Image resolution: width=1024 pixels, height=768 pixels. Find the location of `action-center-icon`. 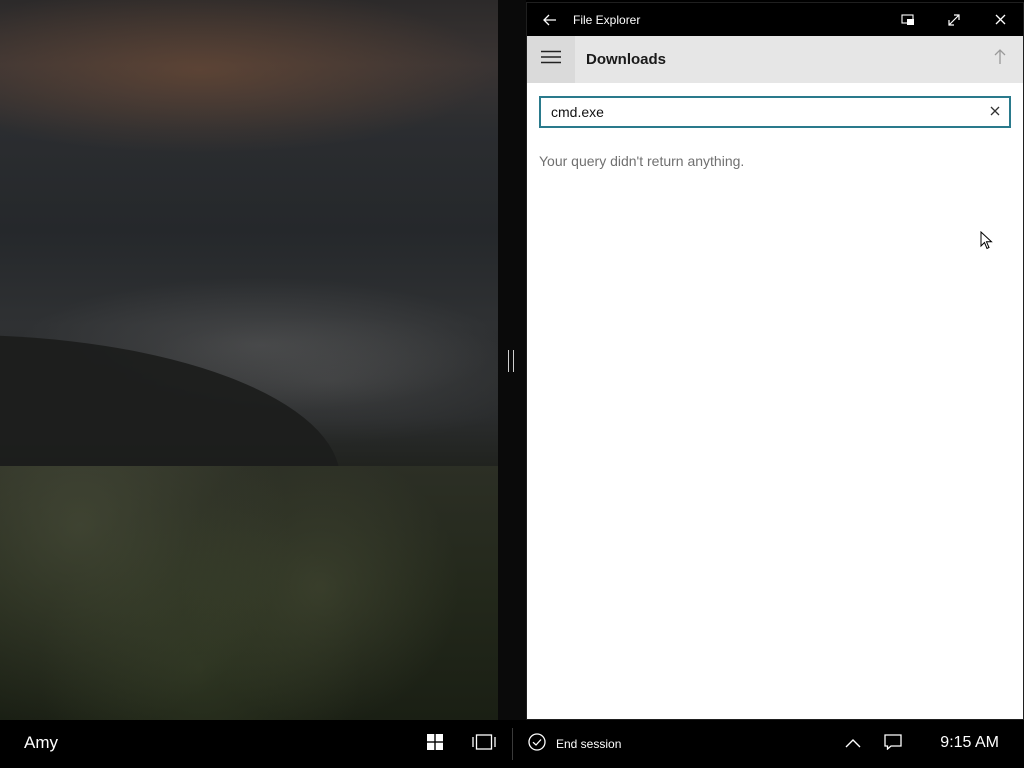

action-center-icon is located at coordinates (893, 744).